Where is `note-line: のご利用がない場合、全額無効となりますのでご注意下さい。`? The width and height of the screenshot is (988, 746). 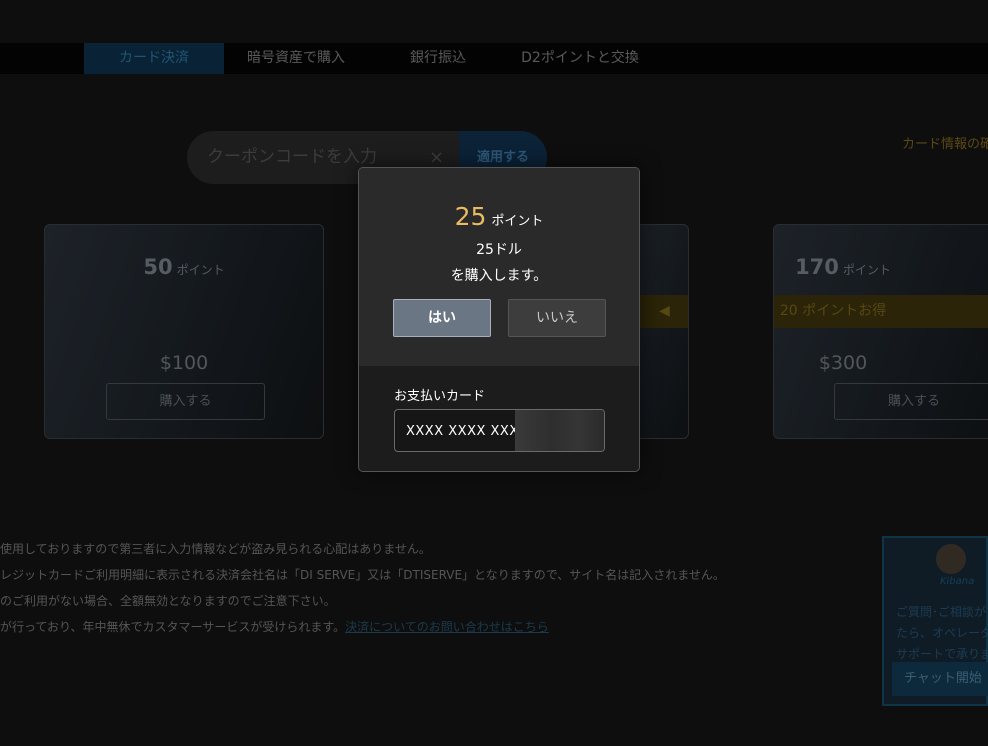
note-line: のご利用がない場合、全額無効となりますのでご注意下さい。 is located at coordinates (168, 601).